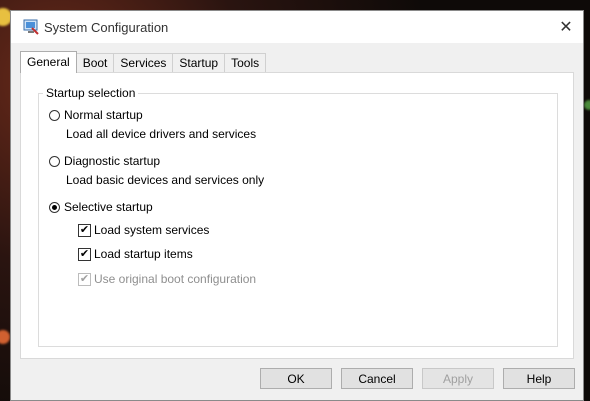 Image resolution: width=590 pixels, height=401 pixels. I want to click on radio-button-selected, so click(54, 207).